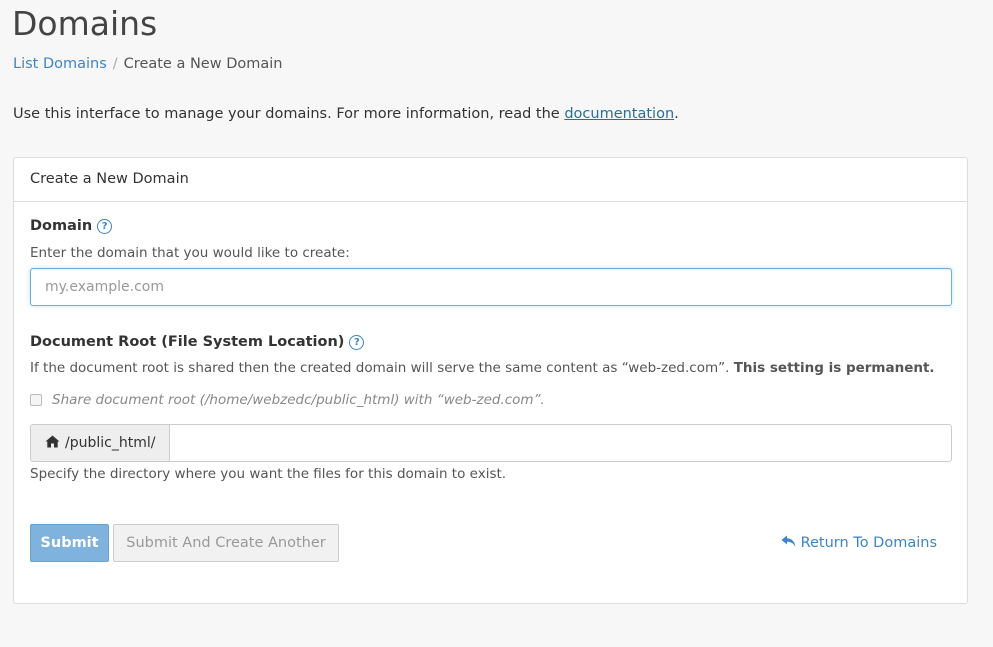 This screenshot has width=993, height=647. What do you see at coordinates (61, 226) in the screenshot?
I see `domain-label-text: Domain` at bounding box center [61, 226].